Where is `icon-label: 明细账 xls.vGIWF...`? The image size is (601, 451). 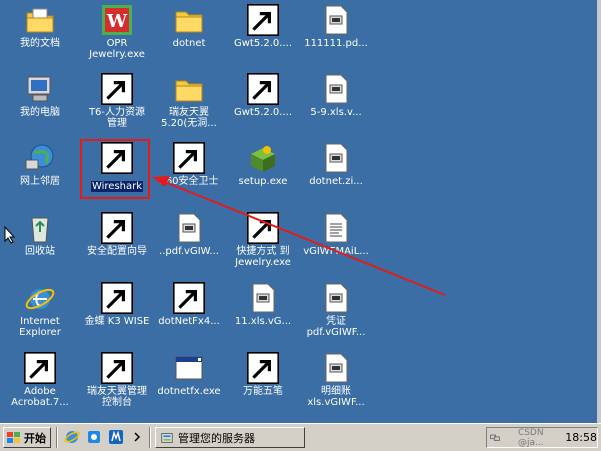 icon-label: 明细账 xls.vGIWF... is located at coordinates (336, 397).